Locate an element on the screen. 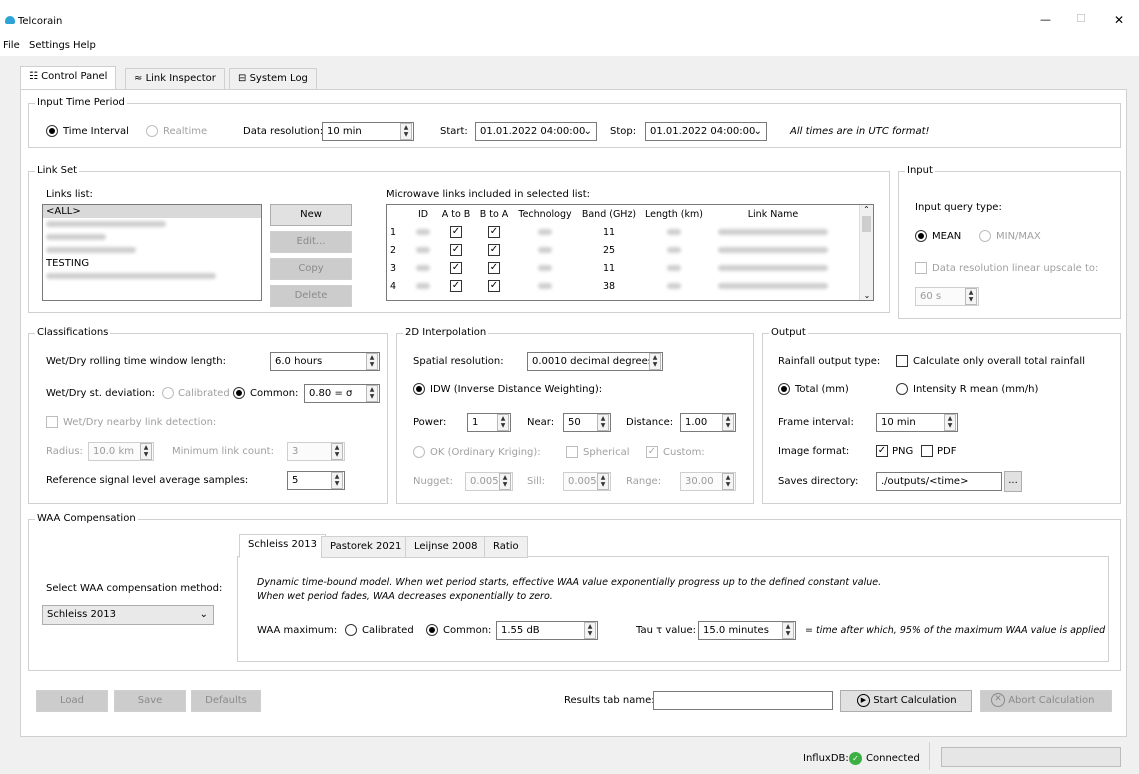 The height and width of the screenshot is (774, 1139). overall-total-checkbox is located at coordinates (902, 361).